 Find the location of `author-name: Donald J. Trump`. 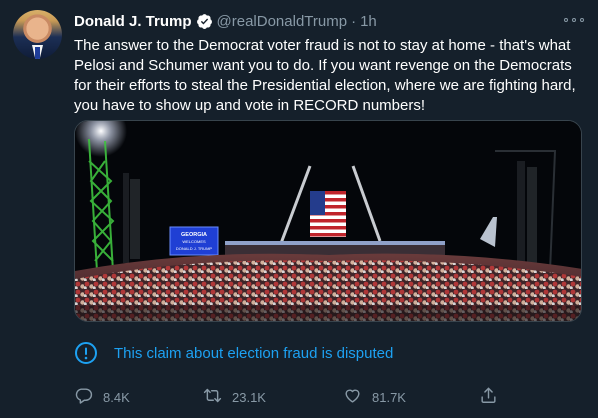

author-name: Donald J. Trump is located at coordinates (133, 21).